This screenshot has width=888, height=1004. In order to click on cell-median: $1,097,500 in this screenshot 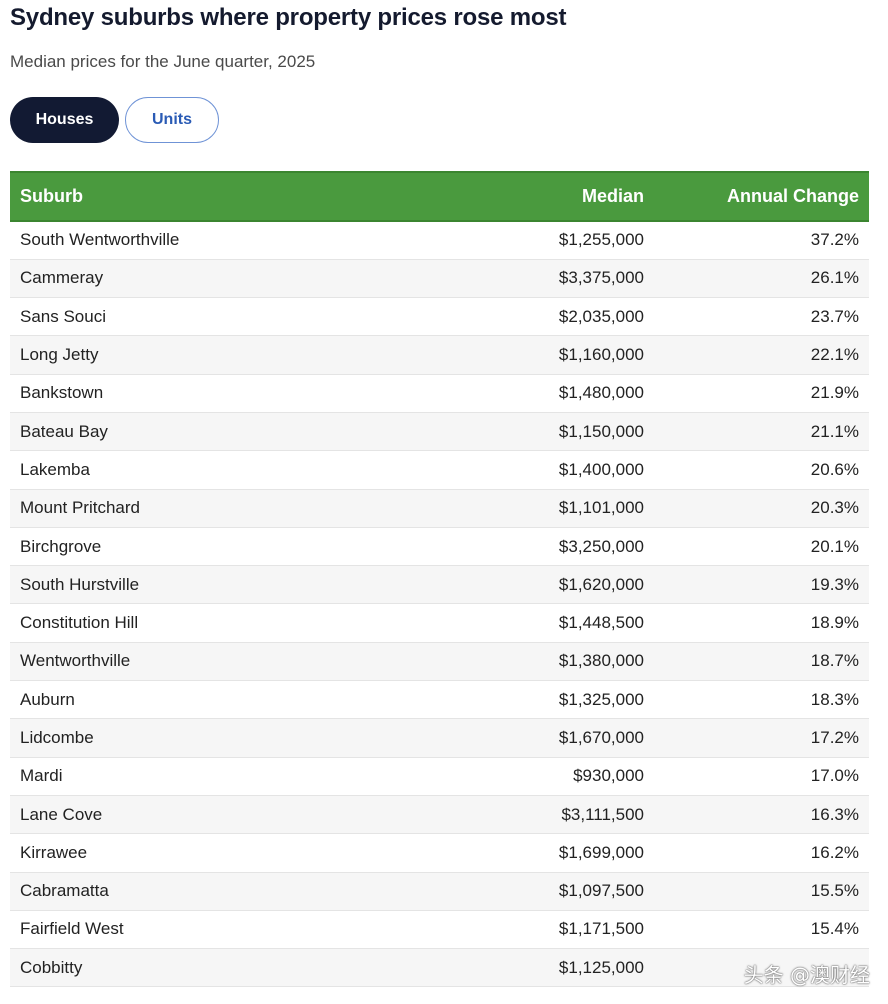, I will do `click(552, 891)`.